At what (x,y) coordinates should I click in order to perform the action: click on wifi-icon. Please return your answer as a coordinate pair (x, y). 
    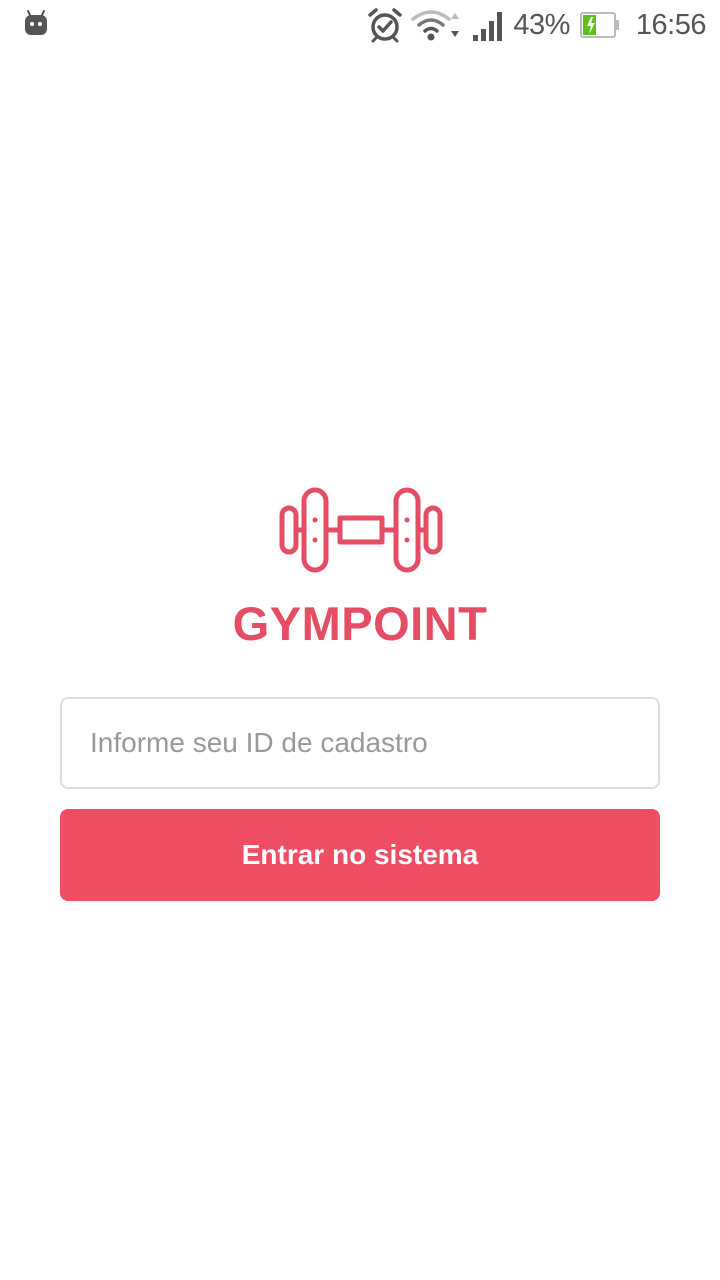
    Looking at the image, I should click on (435, 25).